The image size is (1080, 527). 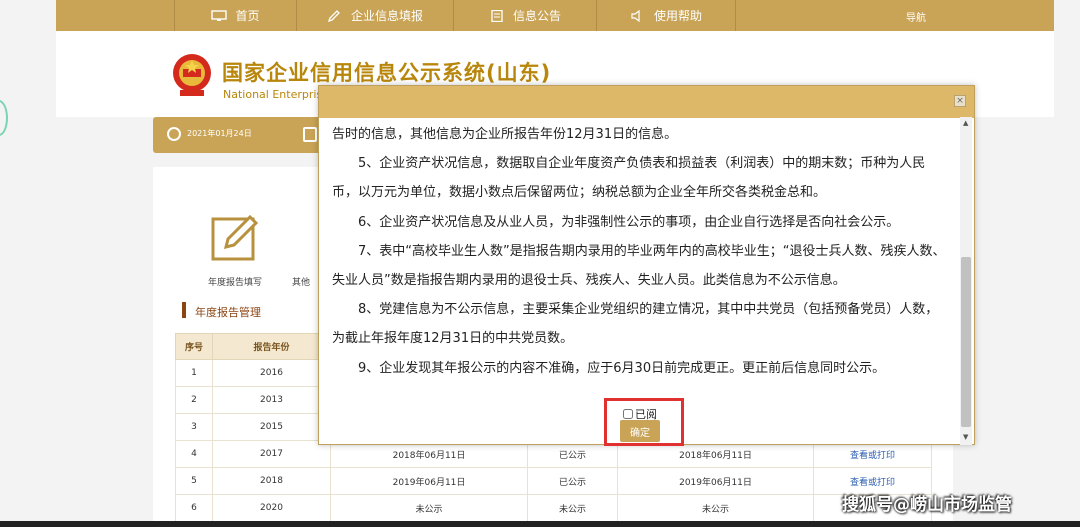 What do you see at coordinates (635, 15) in the screenshot?
I see `speaker-icon` at bounding box center [635, 15].